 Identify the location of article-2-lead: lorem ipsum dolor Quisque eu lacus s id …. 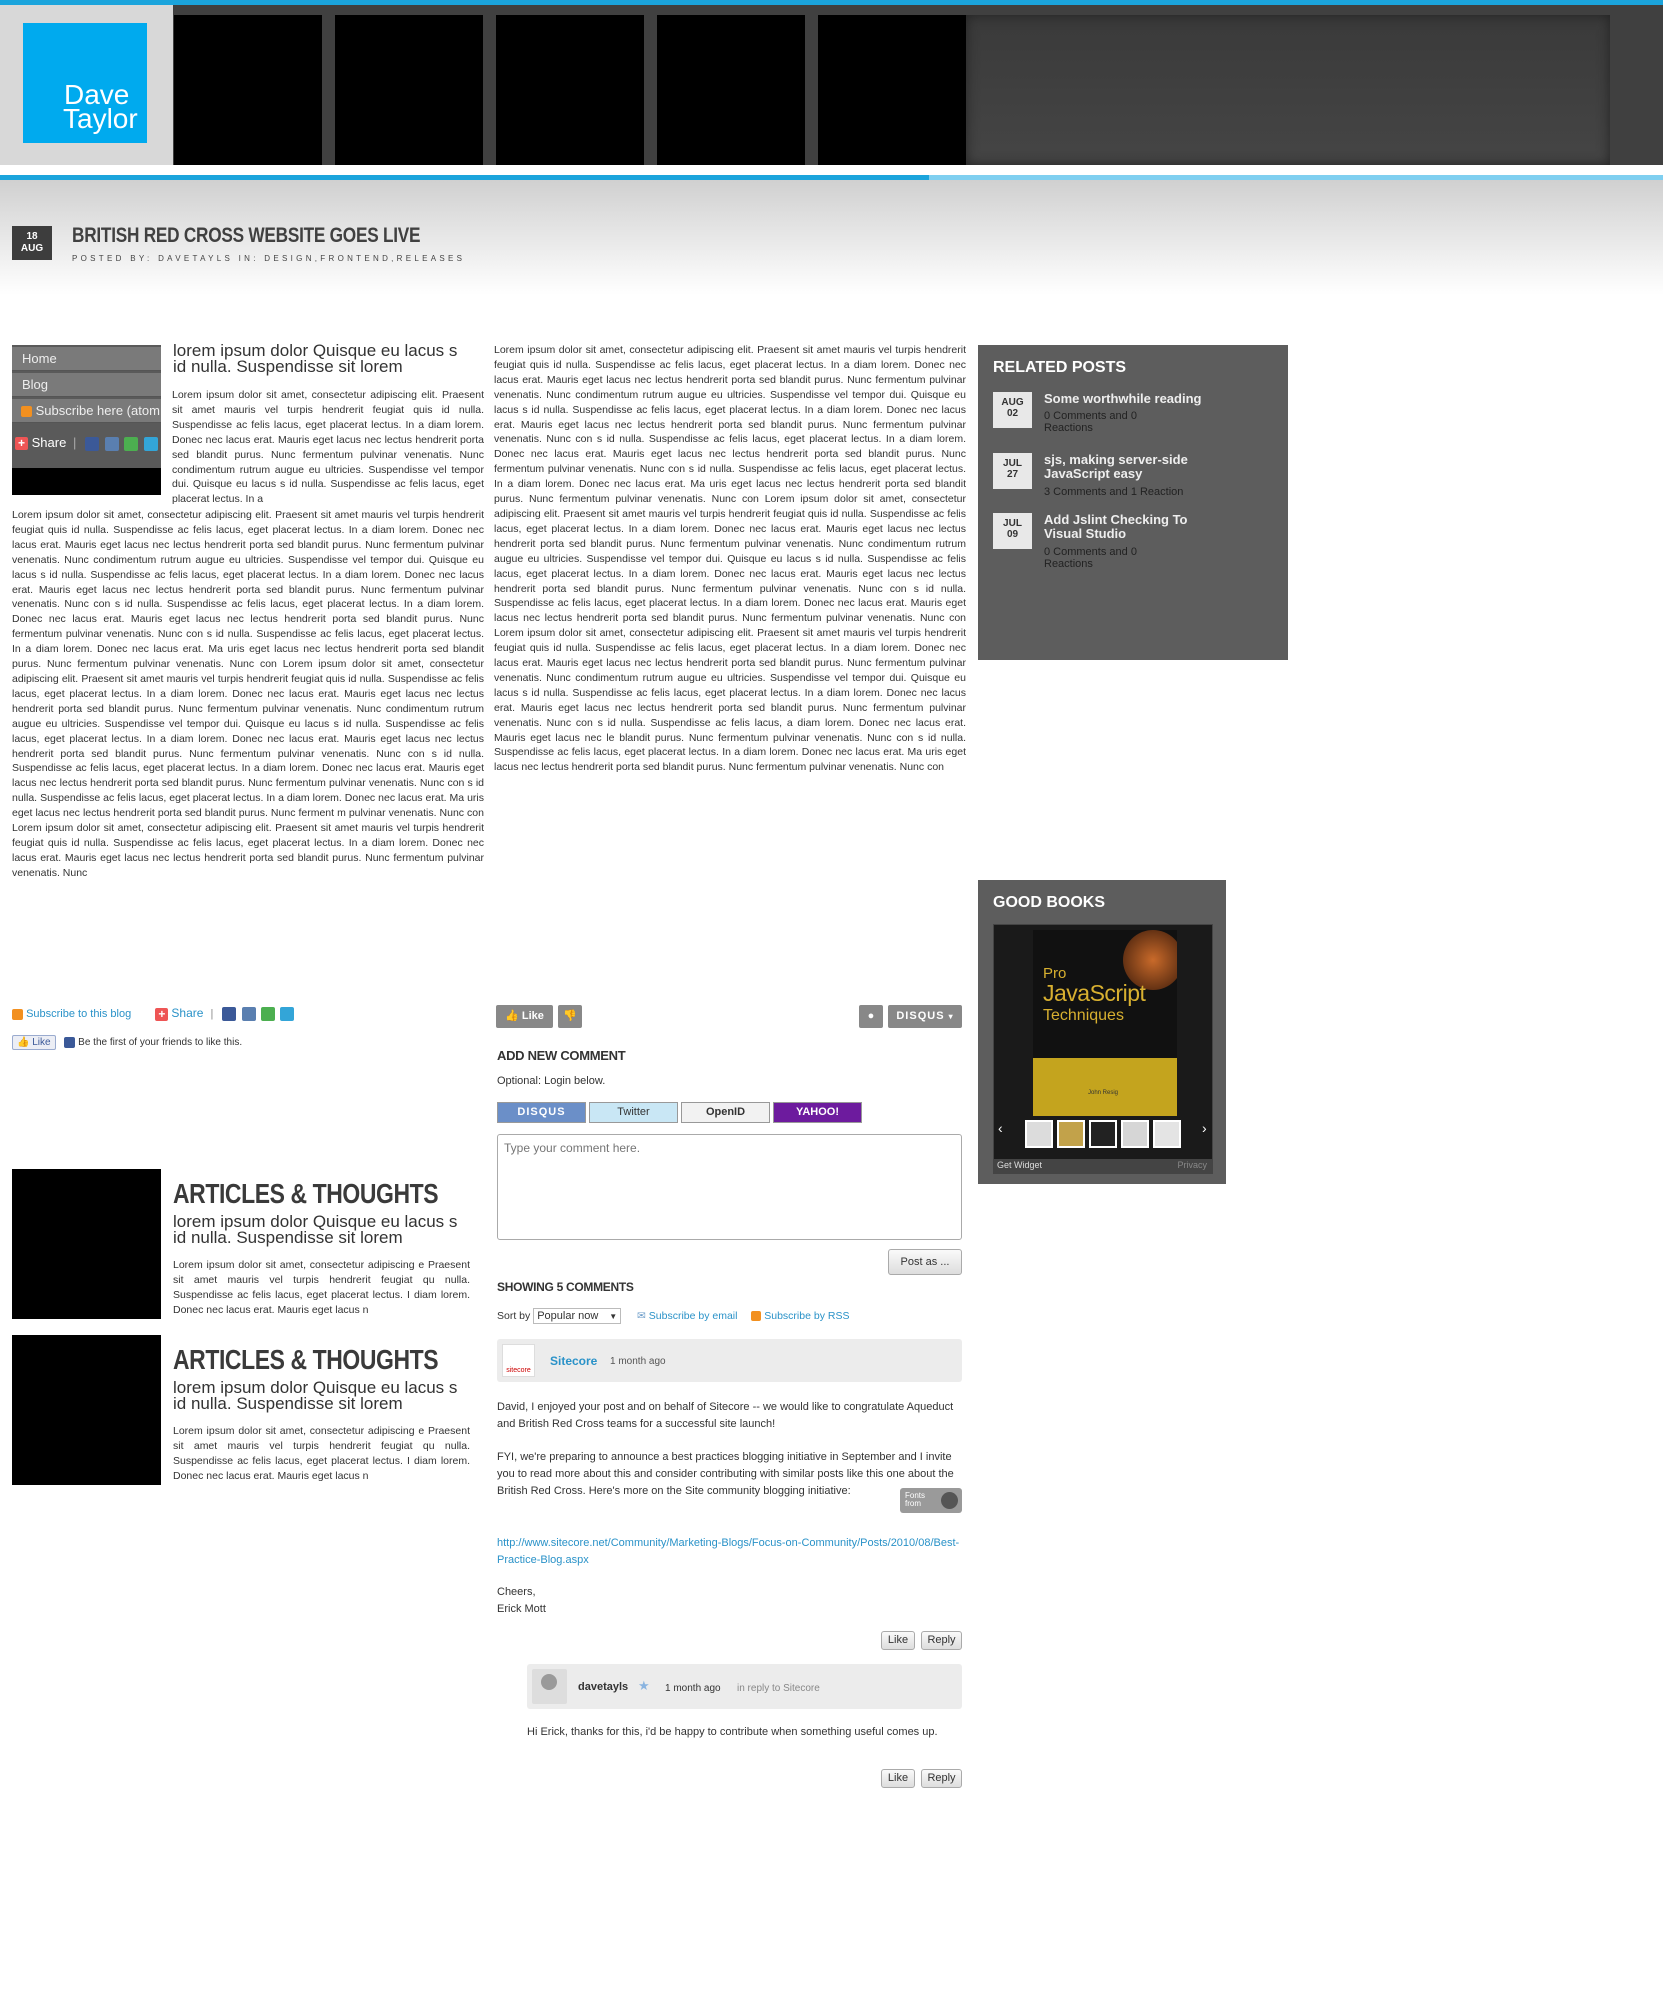
(315, 1395).